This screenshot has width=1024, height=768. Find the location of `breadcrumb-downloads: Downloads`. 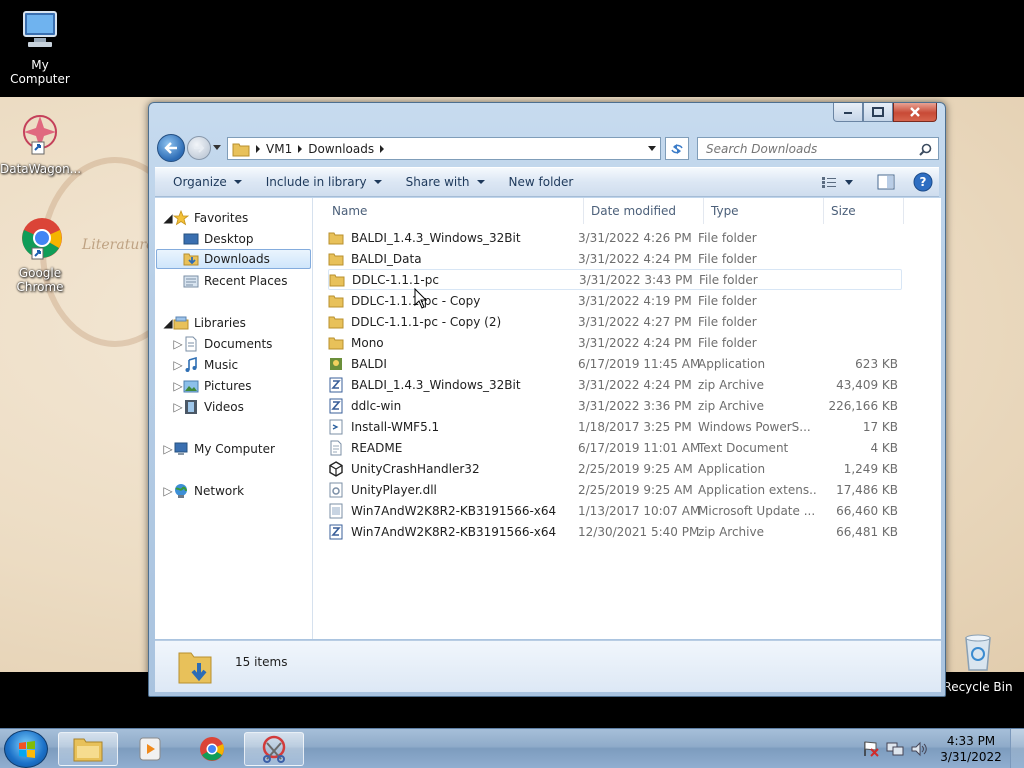

breadcrumb-downloads: Downloads is located at coordinates (341, 149).